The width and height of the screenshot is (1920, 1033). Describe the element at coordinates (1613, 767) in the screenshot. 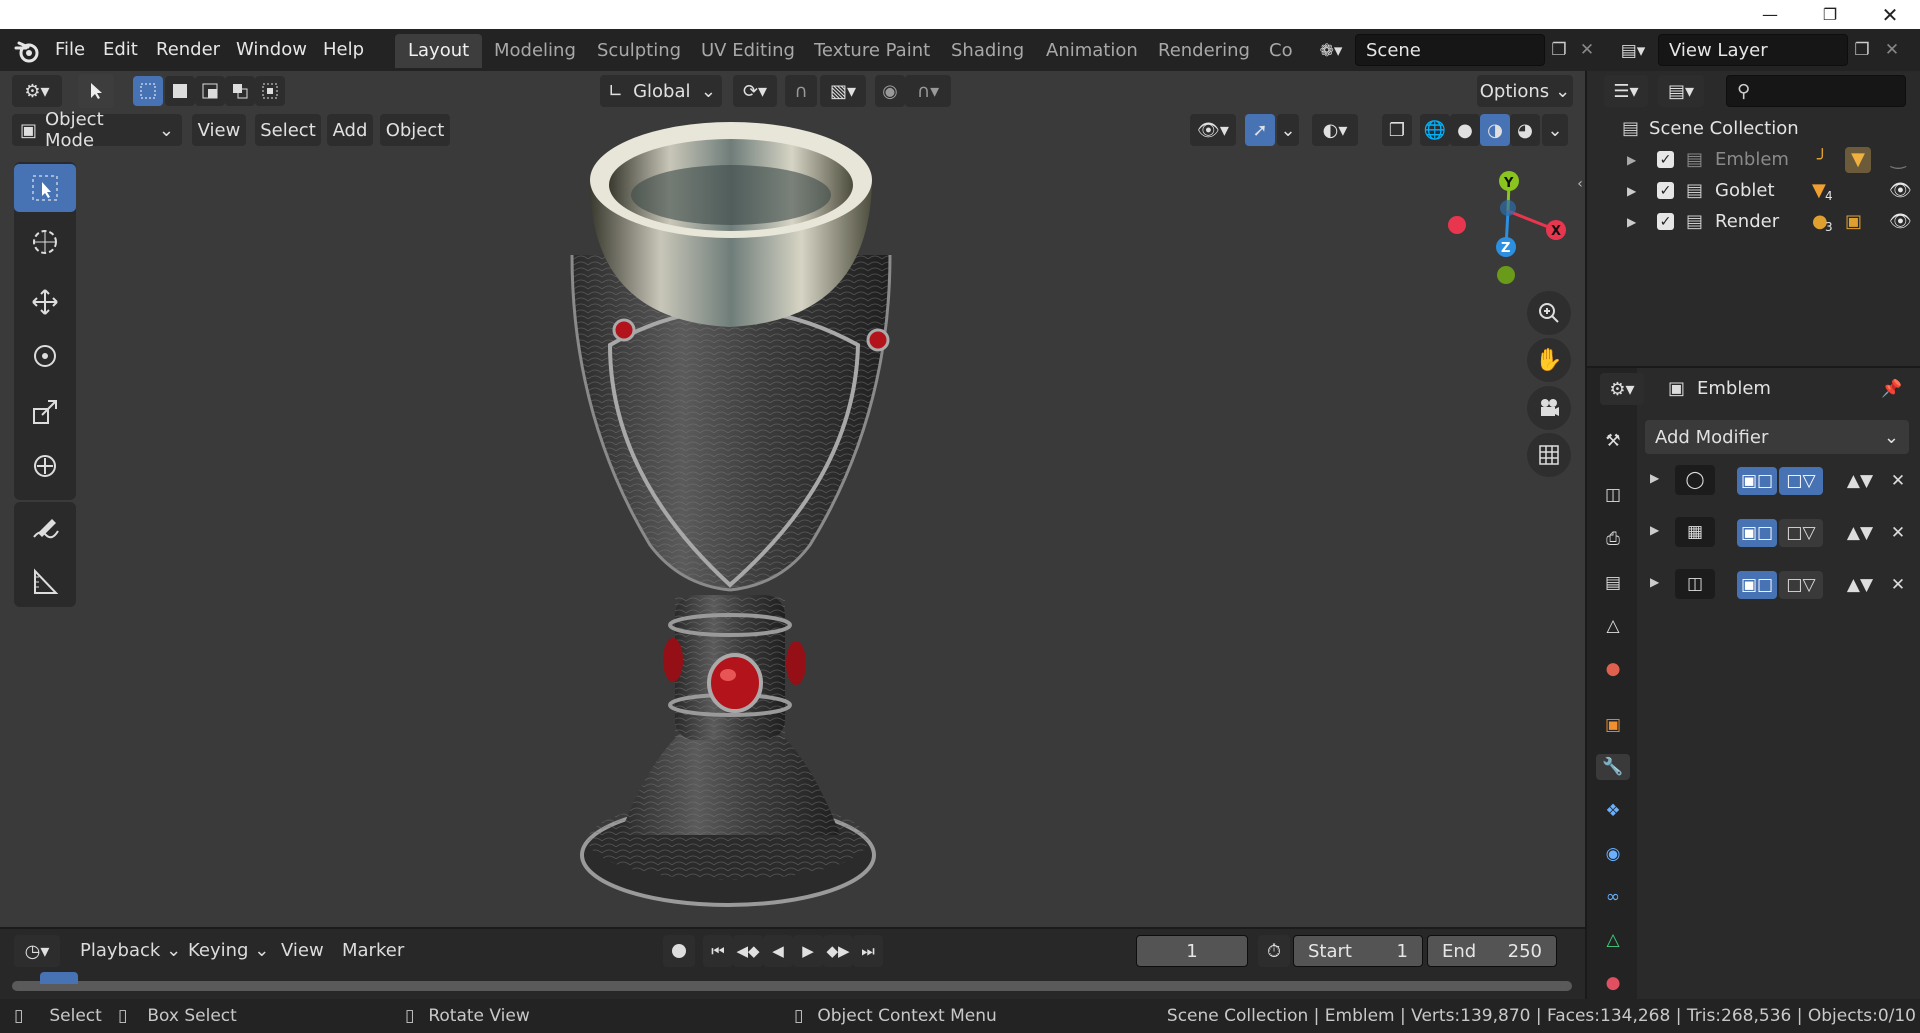

I see `modifier-tab-icon: 🔧` at that location.